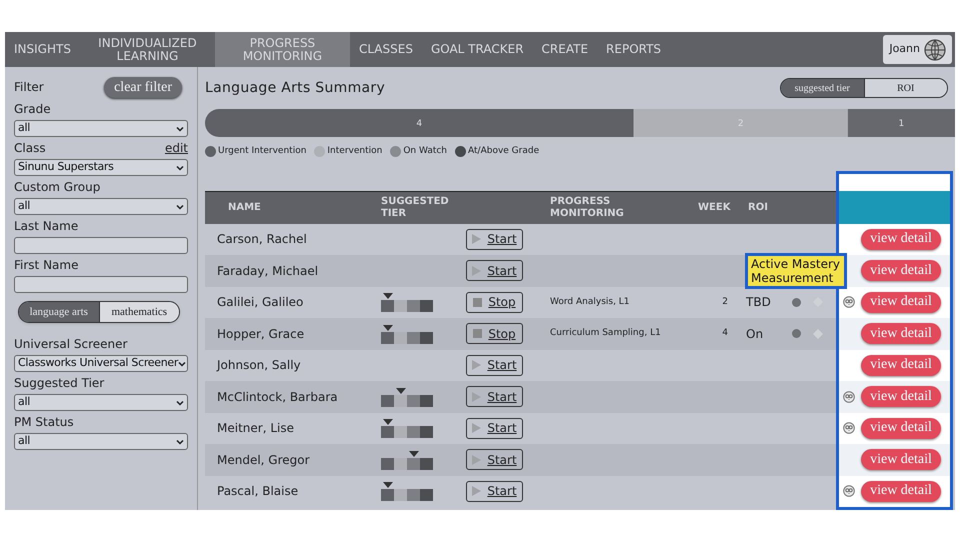 The image size is (960, 540). What do you see at coordinates (386, 49) in the screenshot?
I see `nav-tab: CLASSES` at bounding box center [386, 49].